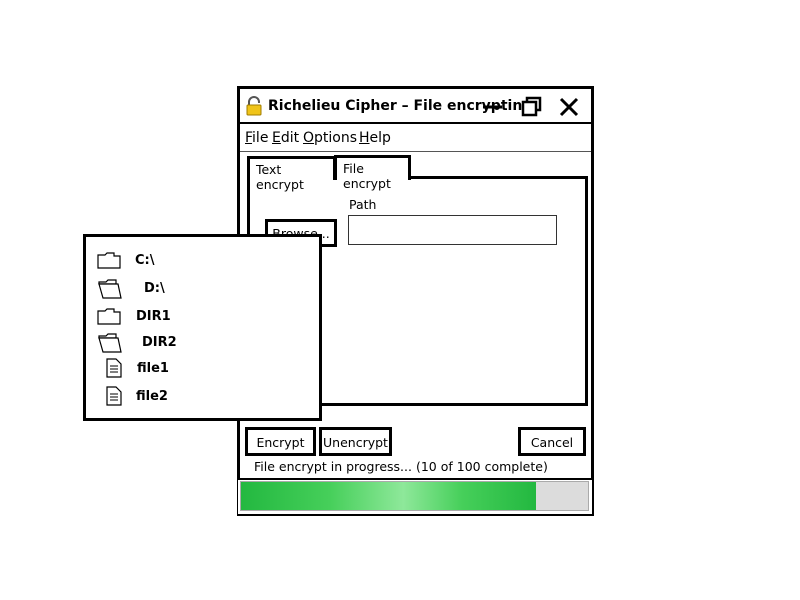  What do you see at coordinates (280, 177) in the screenshot?
I see `tab-label: Text encrypt` at bounding box center [280, 177].